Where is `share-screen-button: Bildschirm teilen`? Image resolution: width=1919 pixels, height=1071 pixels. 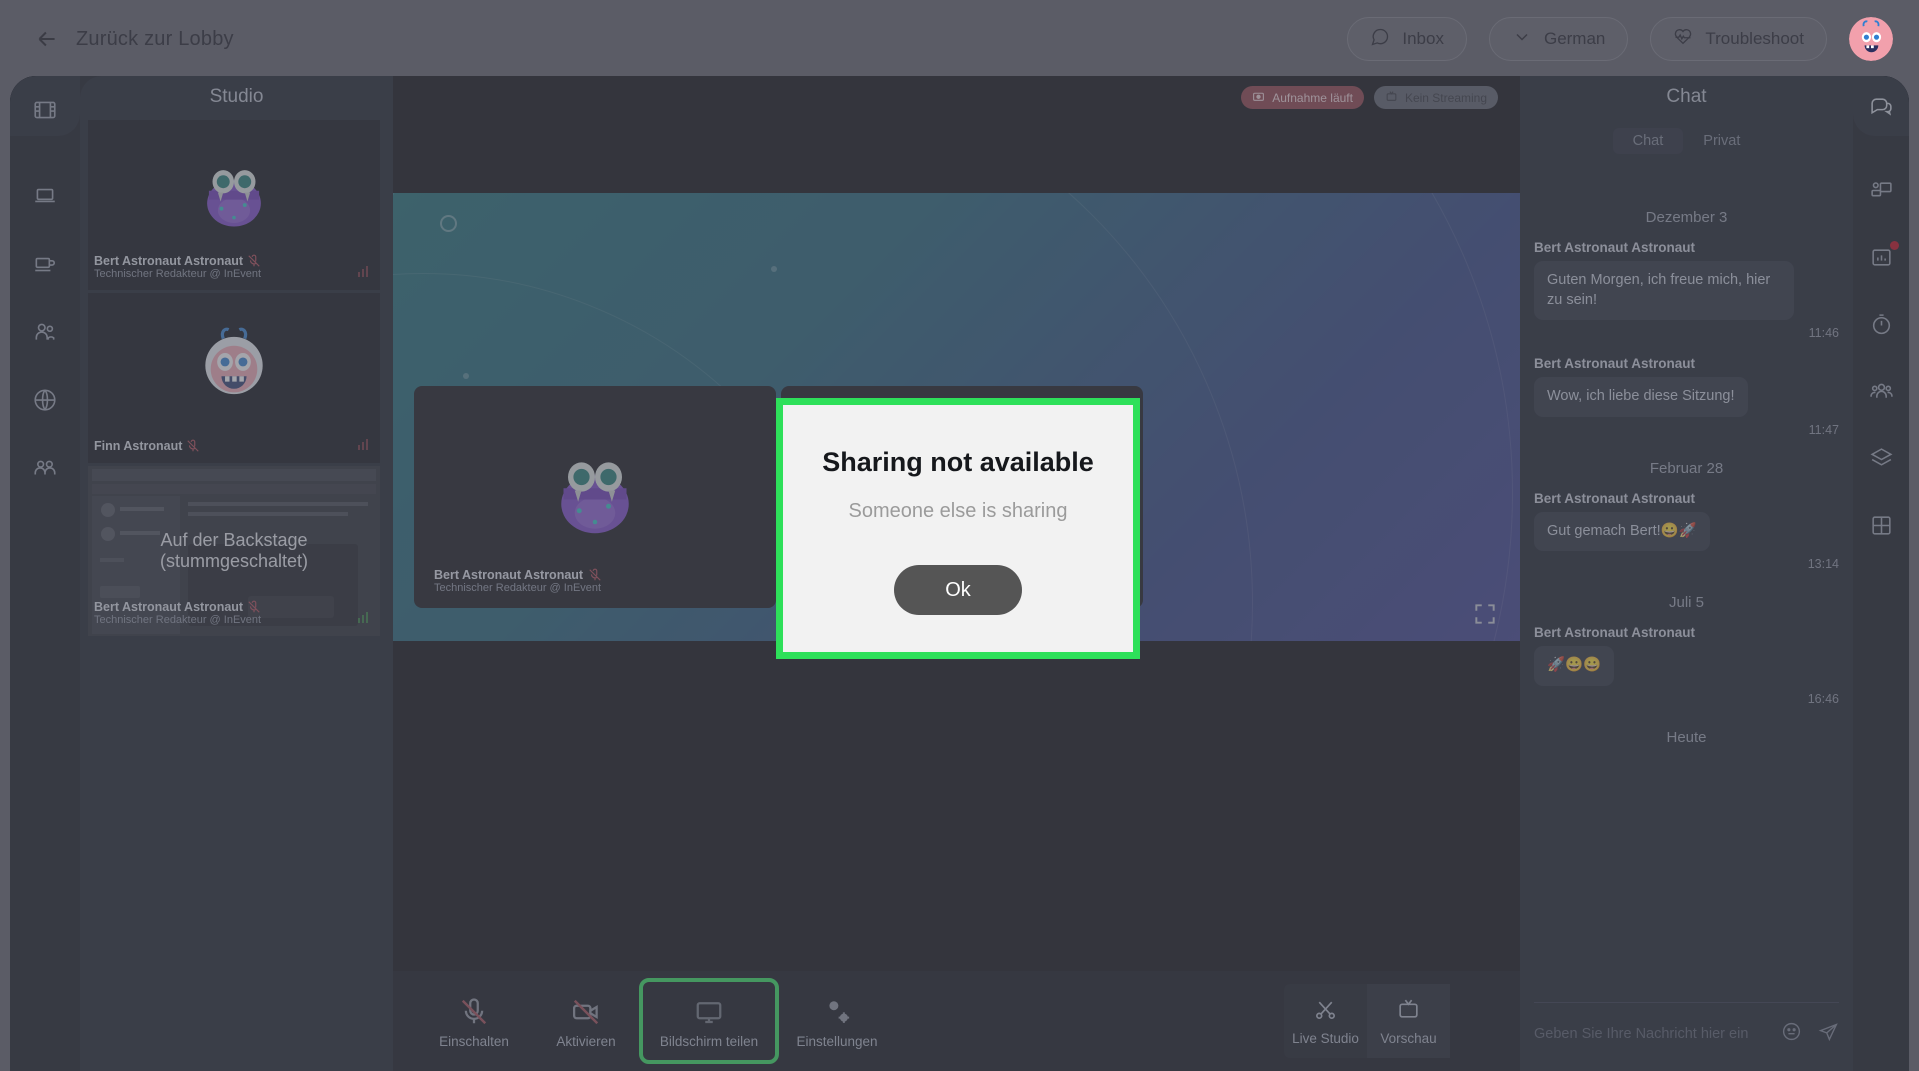
share-screen-button: Bildschirm teilen is located at coordinates (709, 1021).